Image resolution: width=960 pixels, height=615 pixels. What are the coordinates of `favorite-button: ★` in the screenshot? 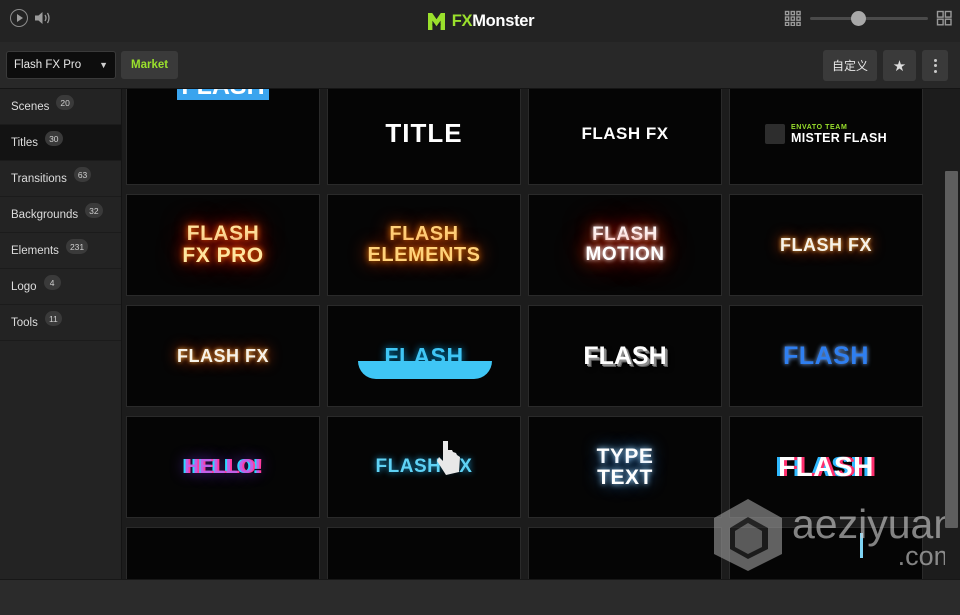 It's located at (899, 65).